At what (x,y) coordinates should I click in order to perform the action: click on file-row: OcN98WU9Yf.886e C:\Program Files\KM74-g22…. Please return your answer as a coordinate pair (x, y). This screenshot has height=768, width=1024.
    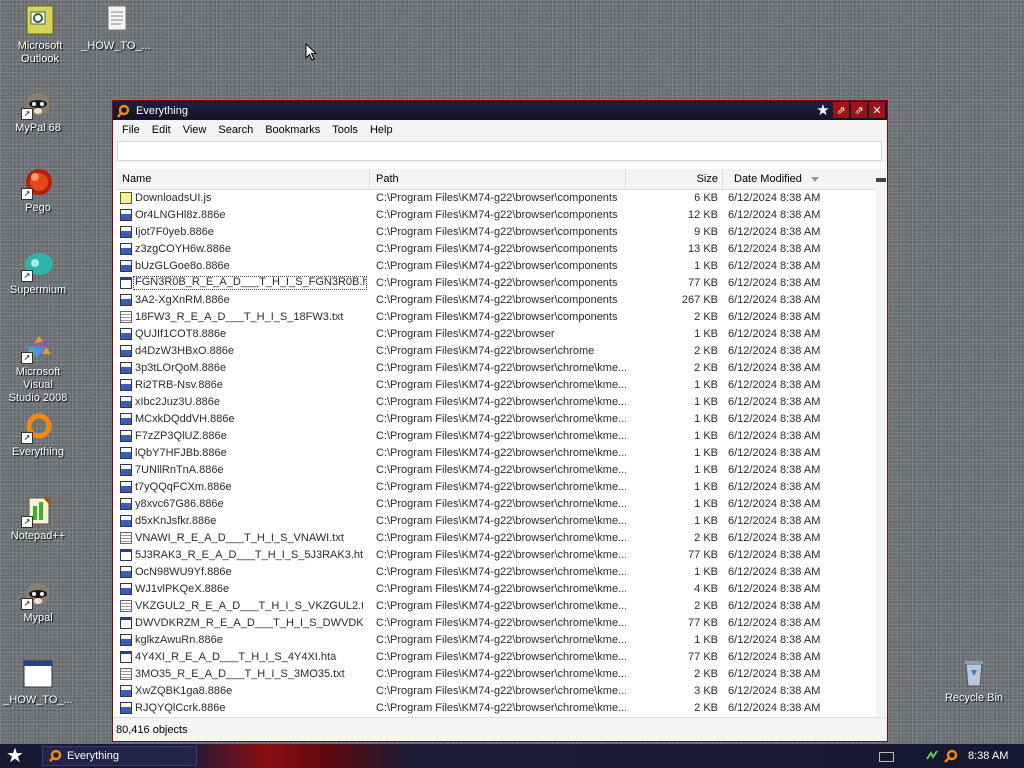
    Looking at the image, I should click on (496, 572).